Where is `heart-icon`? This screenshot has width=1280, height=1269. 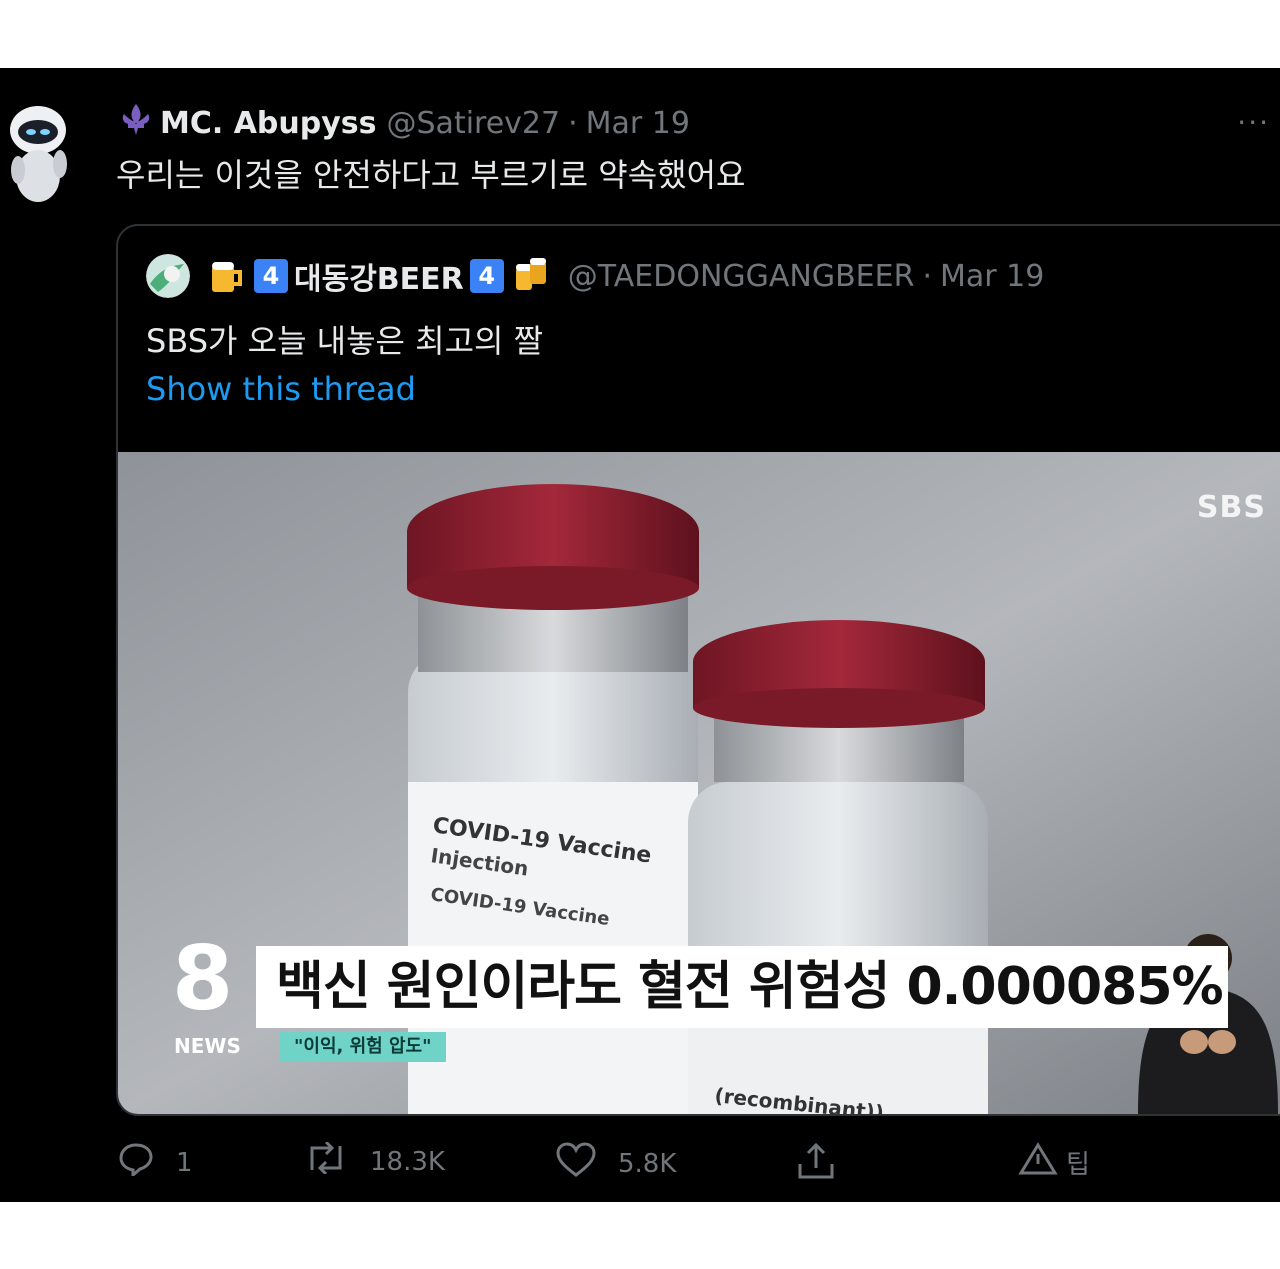 heart-icon is located at coordinates (587, 1163).